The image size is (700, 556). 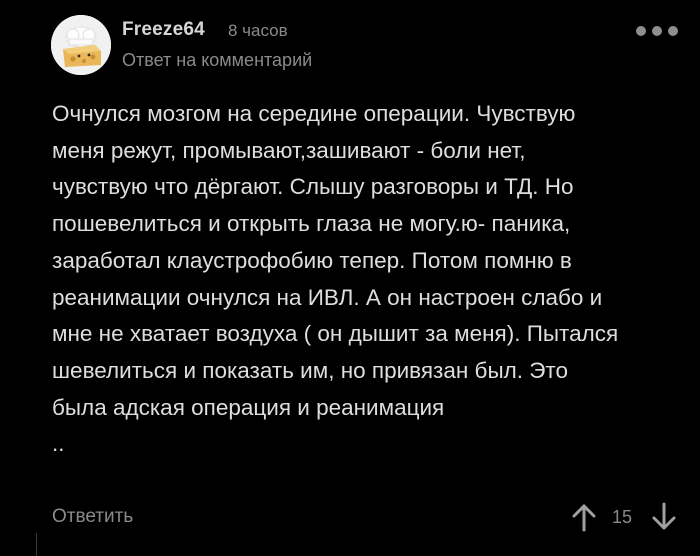 What do you see at coordinates (258, 30) in the screenshot?
I see `comment-time: 8 часов` at bounding box center [258, 30].